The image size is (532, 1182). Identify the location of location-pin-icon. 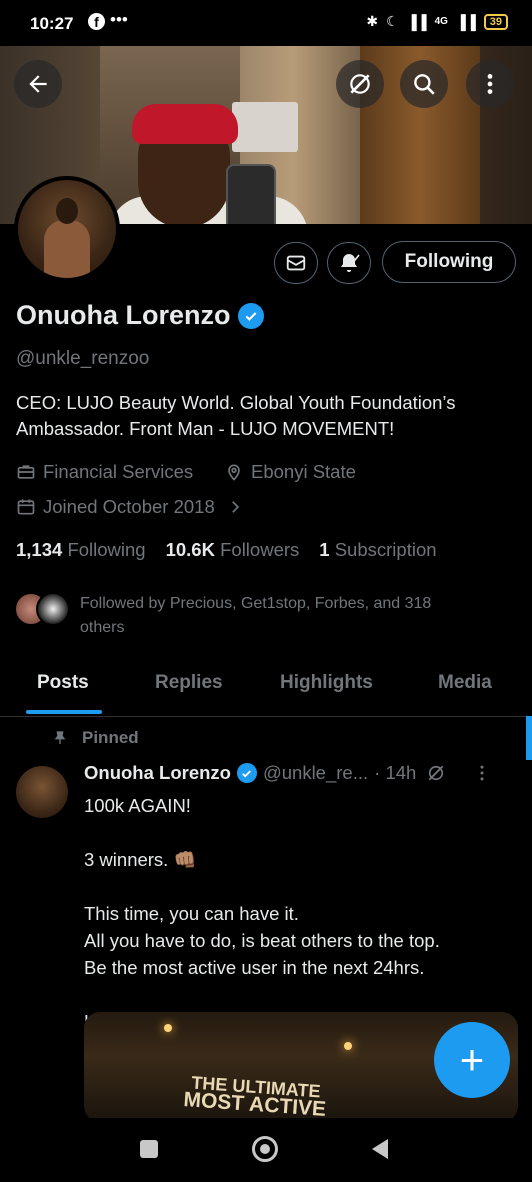
(234, 472).